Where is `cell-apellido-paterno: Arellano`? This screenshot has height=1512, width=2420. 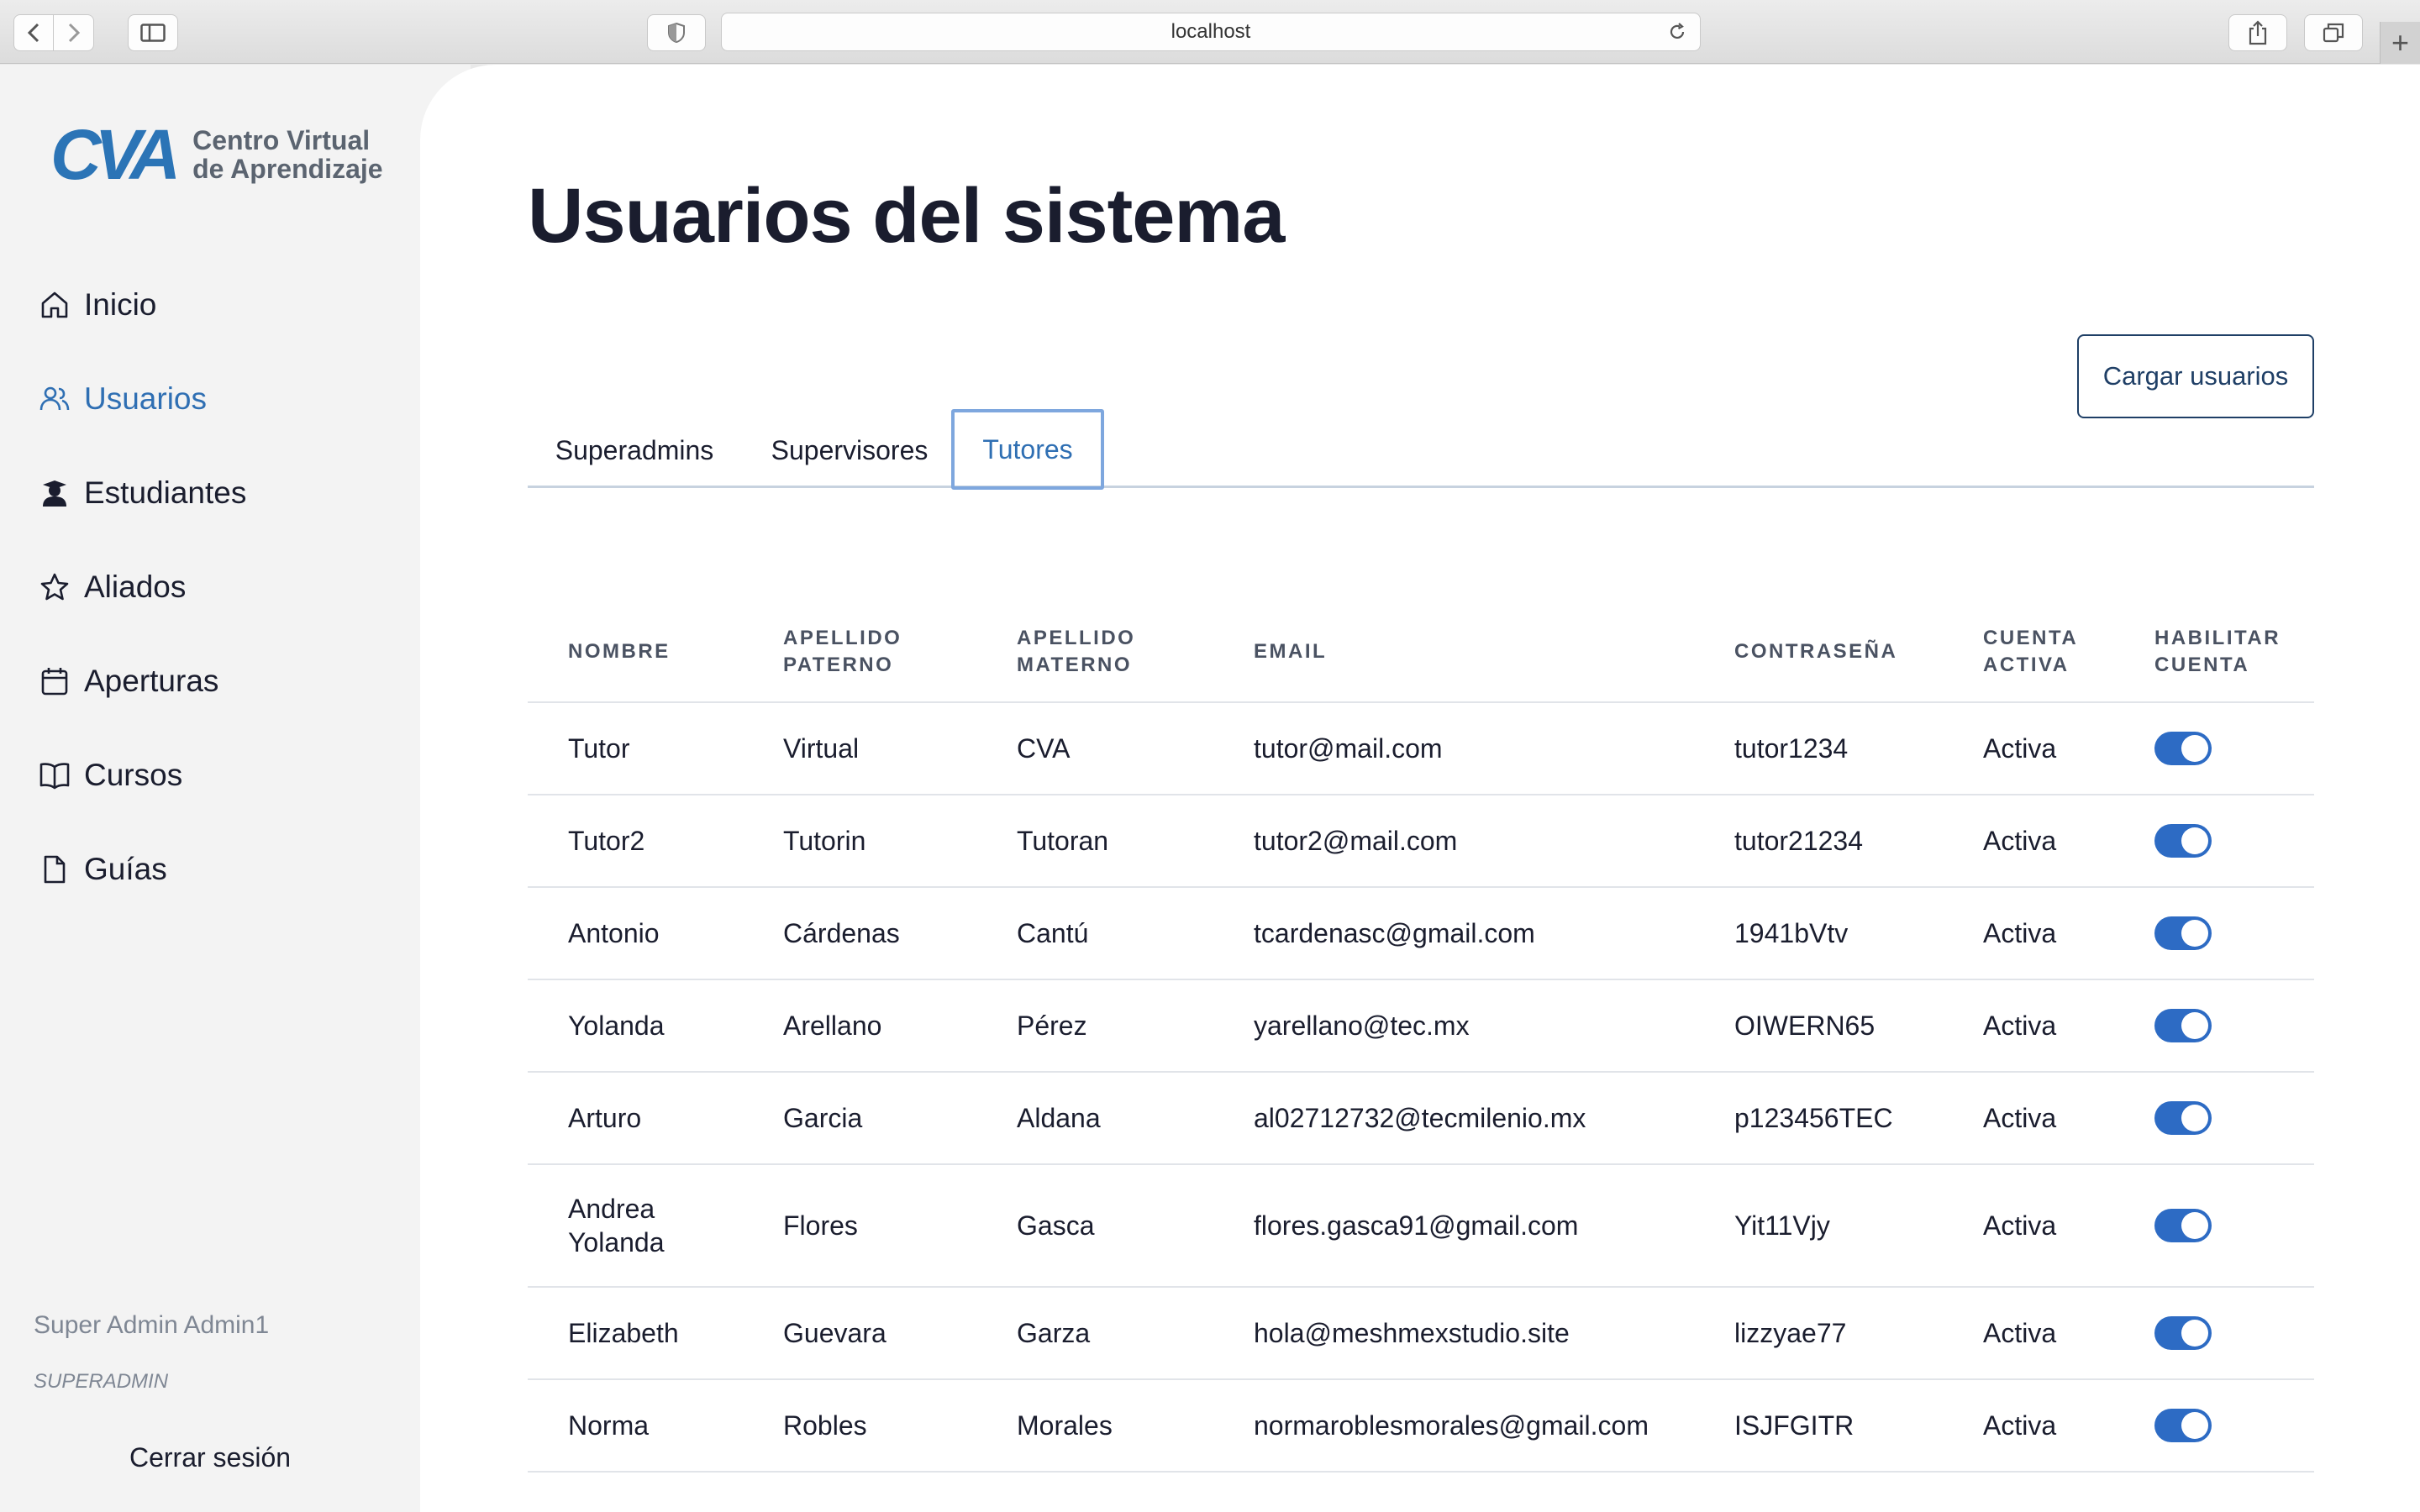 cell-apellido-paterno: Arellano is located at coordinates (832, 1026).